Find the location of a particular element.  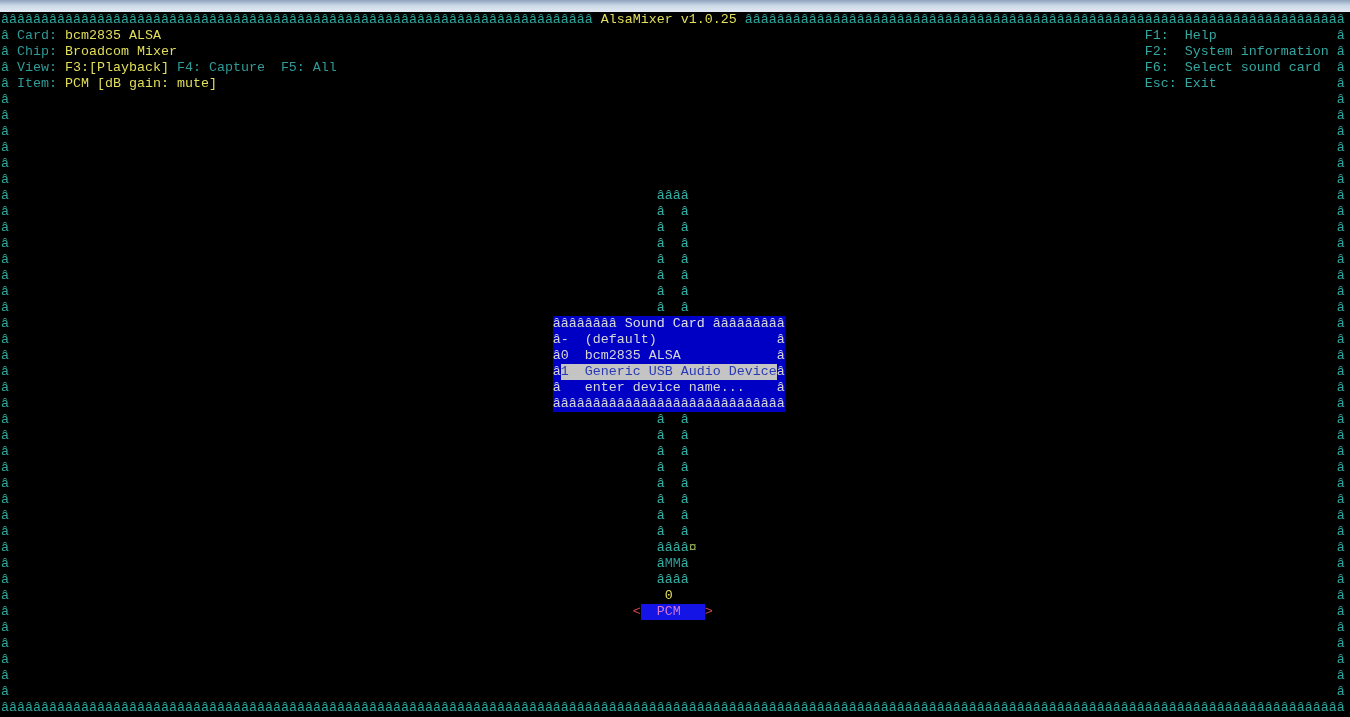

right-arrow: > is located at coordinates (708, 612).